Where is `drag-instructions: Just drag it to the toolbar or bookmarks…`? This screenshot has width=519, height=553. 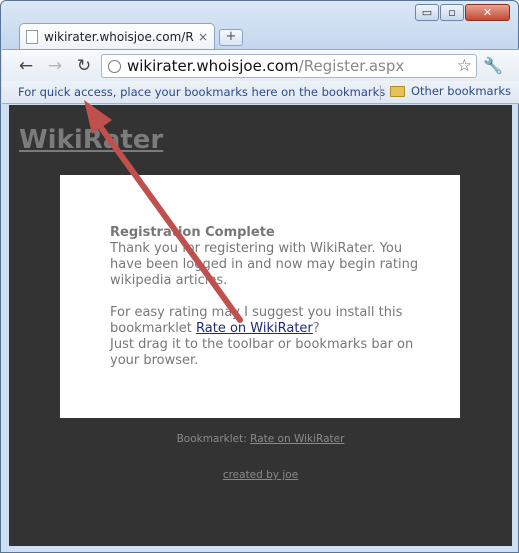 drag-instructions: Just drag it to the toolbar or bookmarks… is located at coordinates (262, 352).